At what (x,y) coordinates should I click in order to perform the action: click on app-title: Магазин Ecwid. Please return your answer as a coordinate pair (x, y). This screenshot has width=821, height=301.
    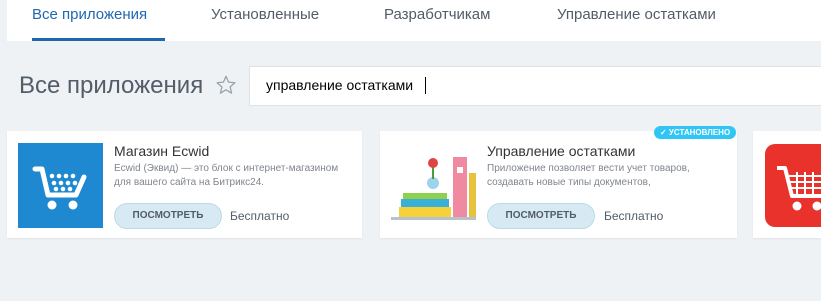
    Looking at the image, I should click on (161, 151).